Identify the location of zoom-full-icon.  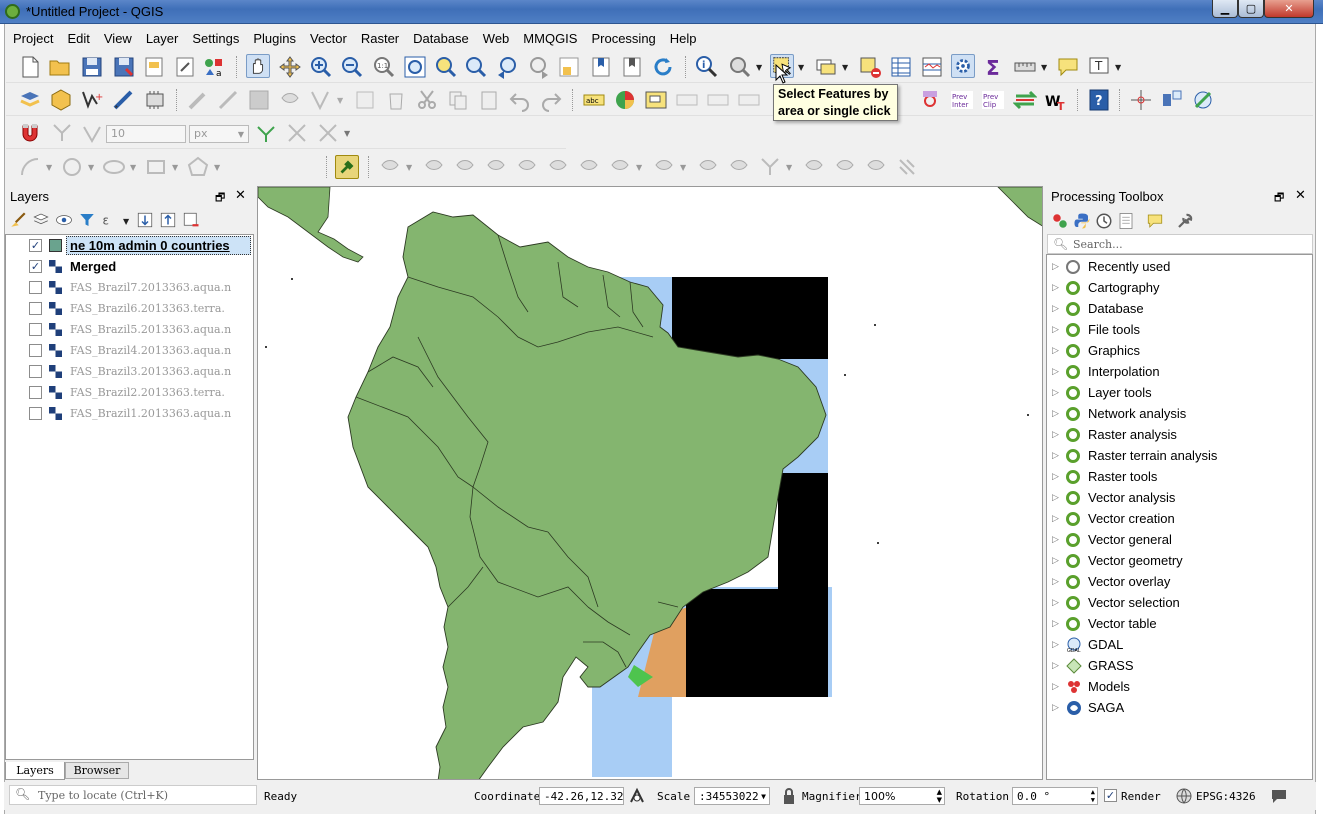
(415, 67).